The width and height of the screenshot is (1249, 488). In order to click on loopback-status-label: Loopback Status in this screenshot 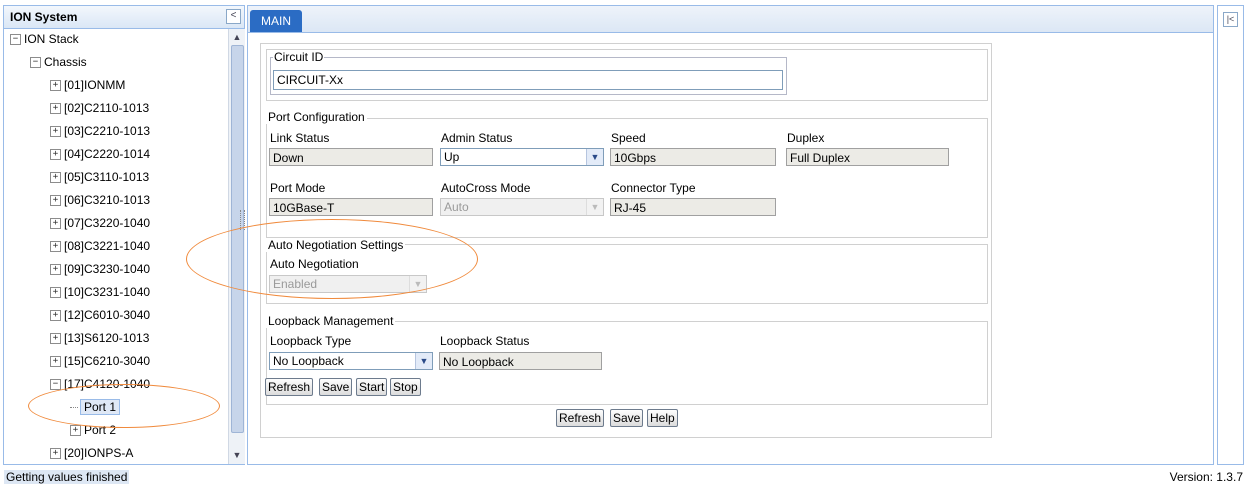, I will do `click(485, 341)`.